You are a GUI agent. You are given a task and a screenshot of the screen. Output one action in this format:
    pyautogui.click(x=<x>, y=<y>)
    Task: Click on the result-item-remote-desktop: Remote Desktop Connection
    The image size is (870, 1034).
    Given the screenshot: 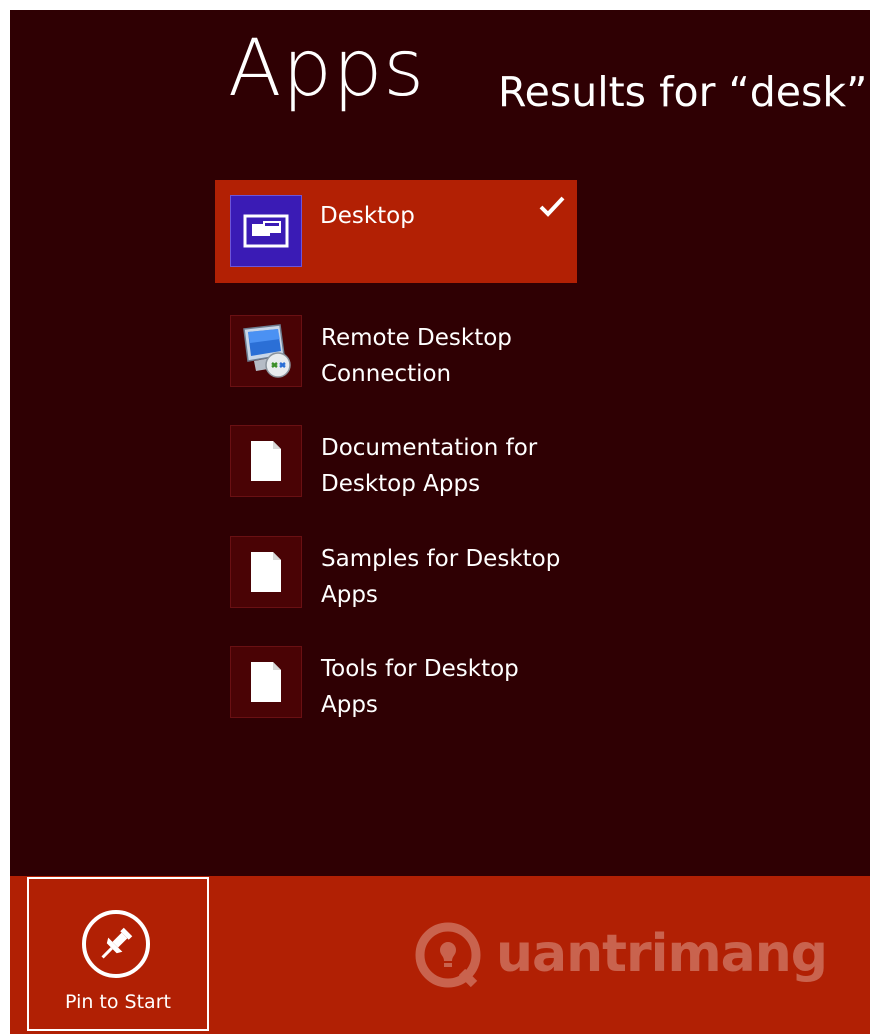 What is the action you would take?
    pyautogui.click(x=396, y=351)
    